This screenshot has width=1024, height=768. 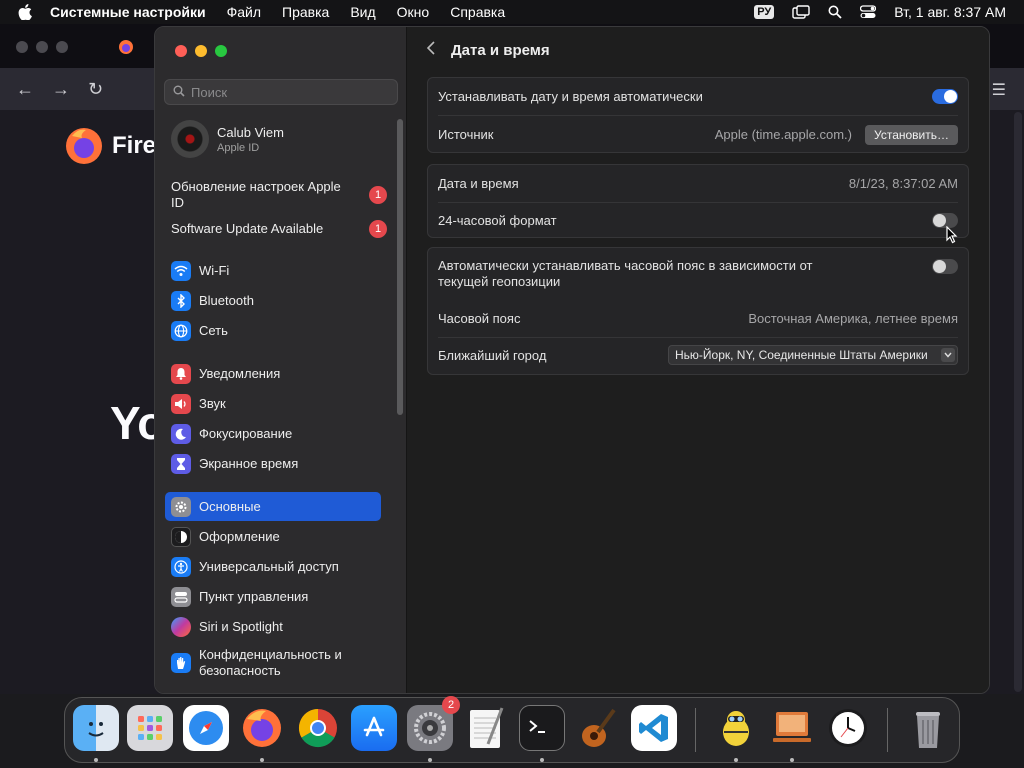 I want to click on apple-id-account: Calub Viem Apple ID, so click(x=227, y=139).